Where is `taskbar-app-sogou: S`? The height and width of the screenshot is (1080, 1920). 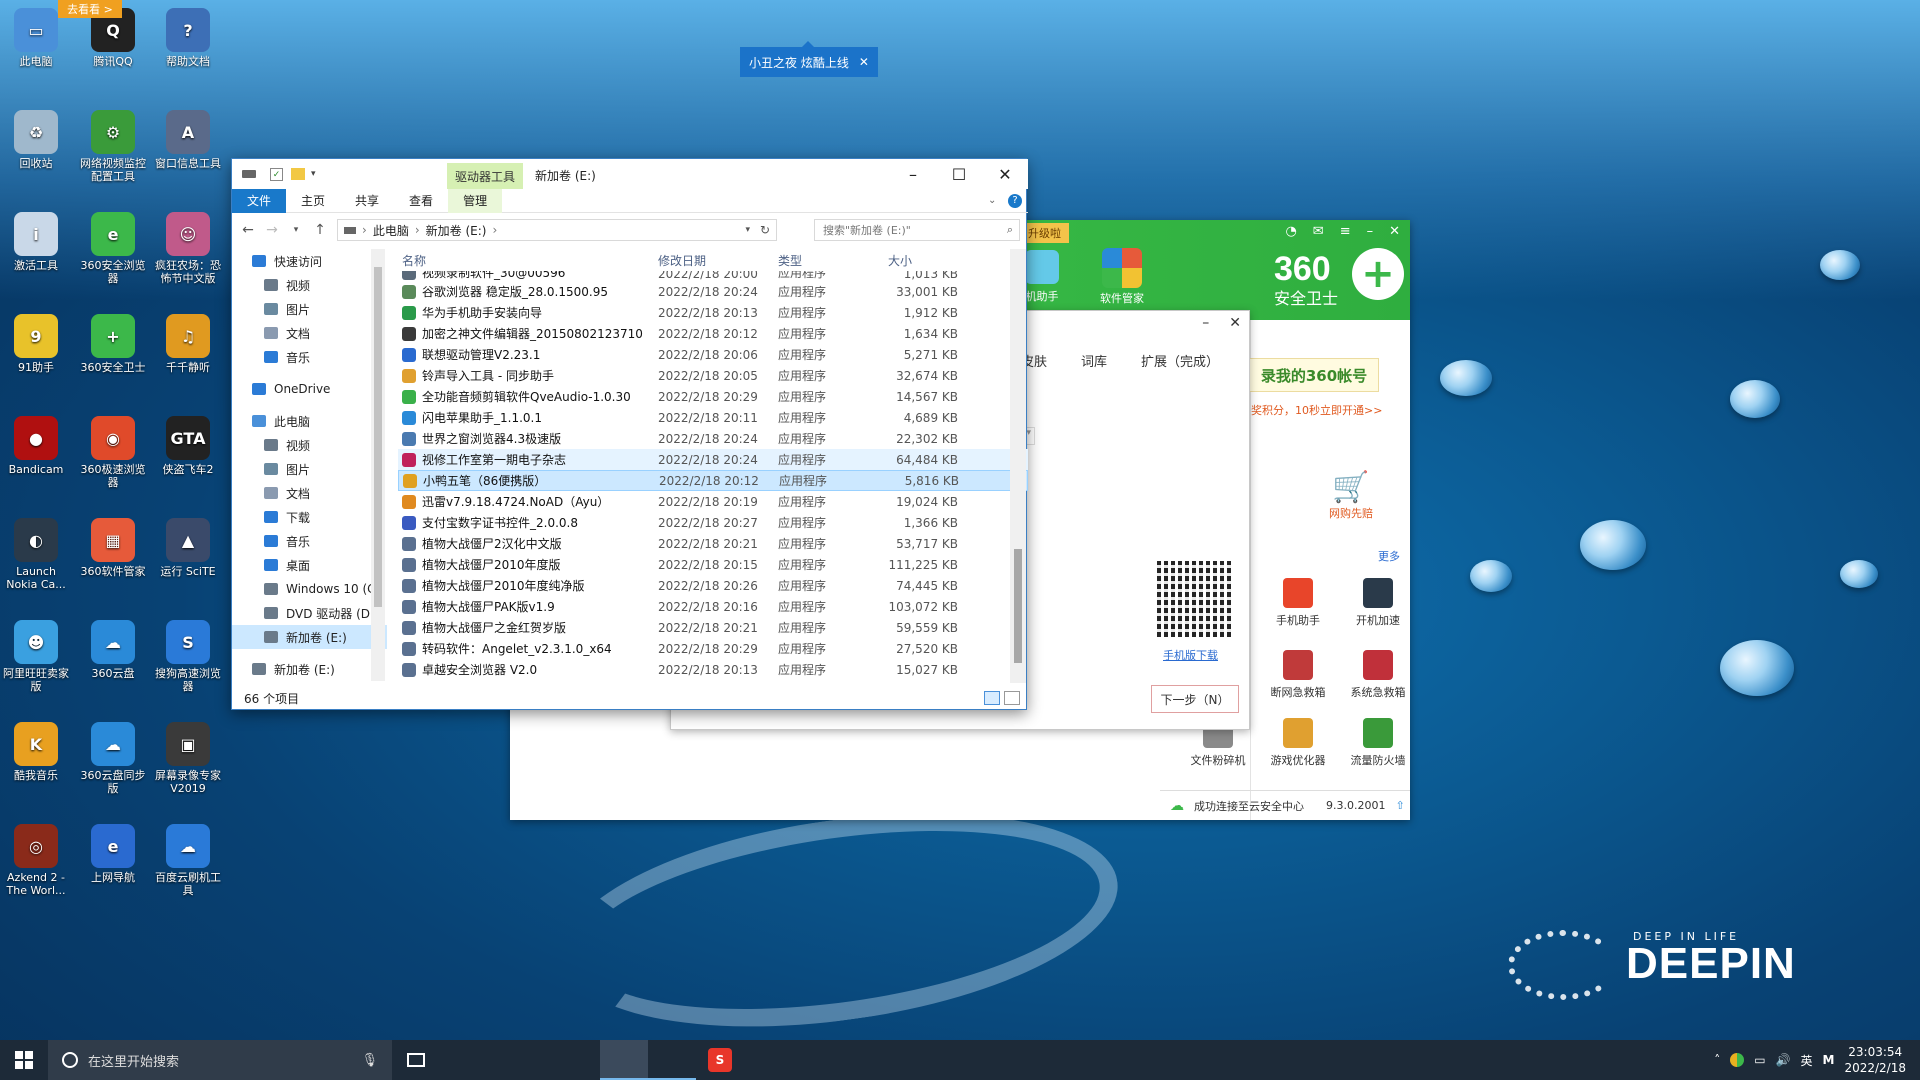
taskbar-app-sogou: S is located at coordinates (720, 1060).